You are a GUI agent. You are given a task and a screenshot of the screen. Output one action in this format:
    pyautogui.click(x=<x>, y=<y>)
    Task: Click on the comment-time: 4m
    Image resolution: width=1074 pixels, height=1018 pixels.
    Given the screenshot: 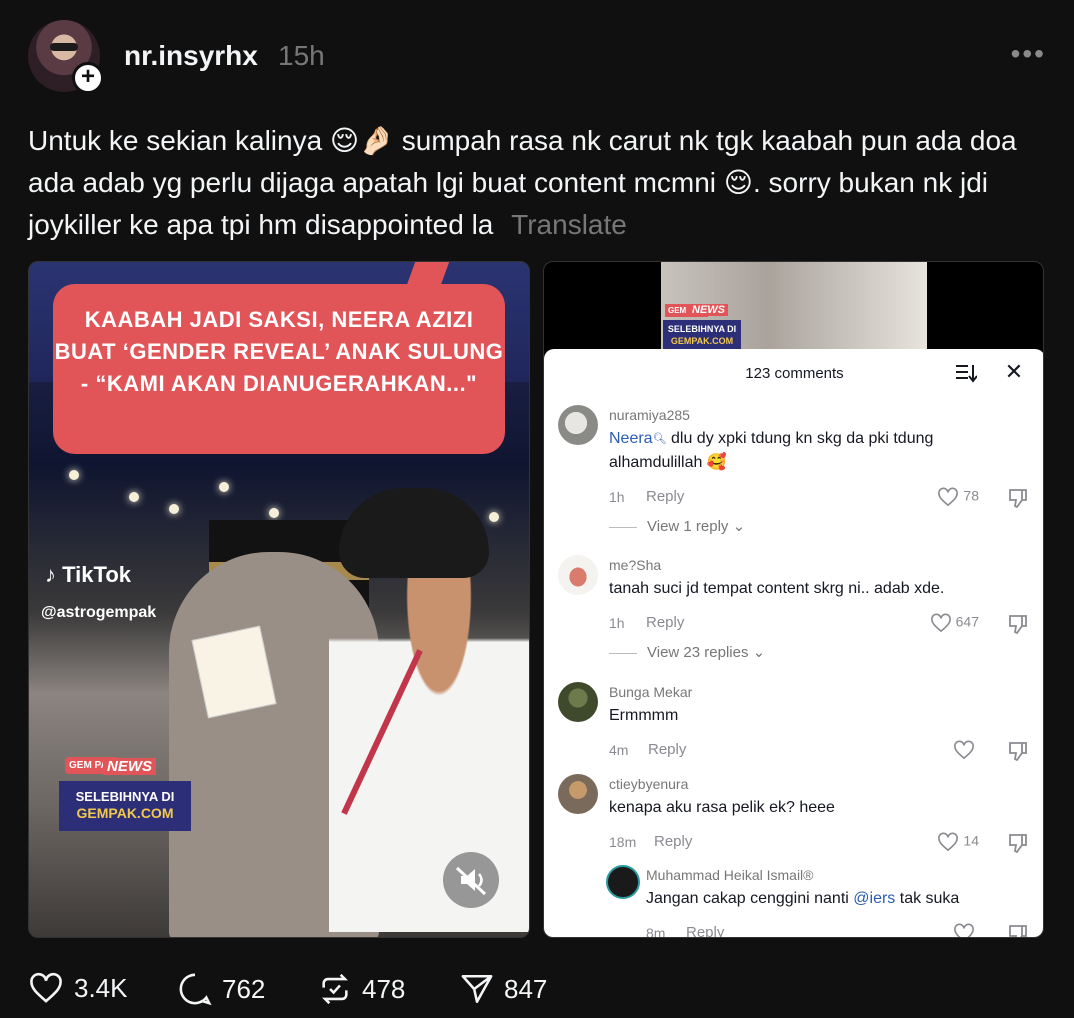 What is the action you would take?
    pyautogui.click(x=619, y=750)
    